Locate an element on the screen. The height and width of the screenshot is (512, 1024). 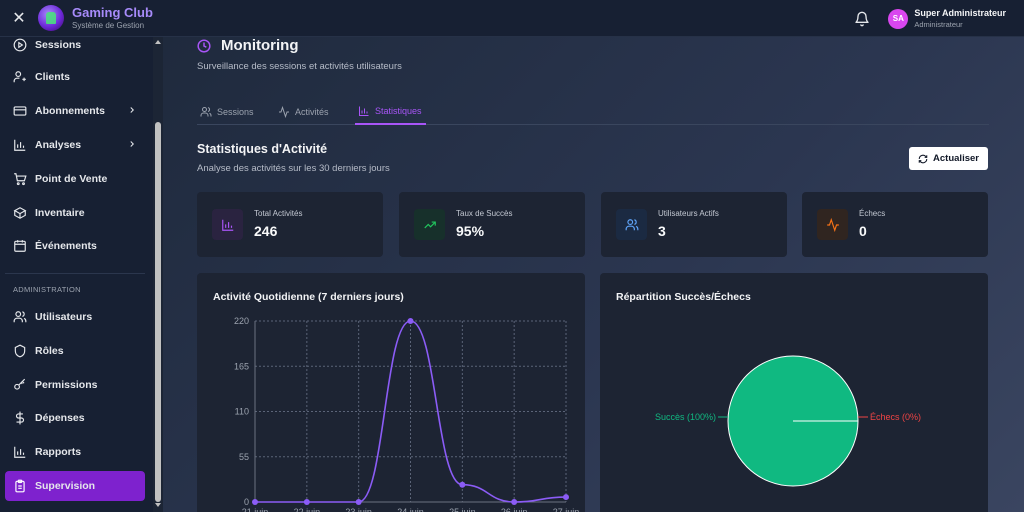
sidebar-item-analyses: Analyses is located at coordinates (75, 145).